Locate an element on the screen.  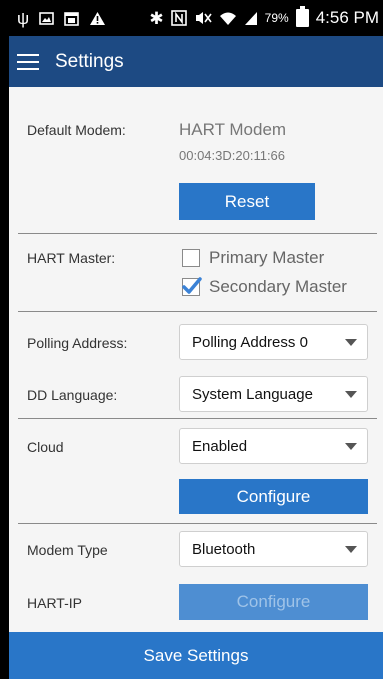
warning-icon is located at coordinates (98, 18).